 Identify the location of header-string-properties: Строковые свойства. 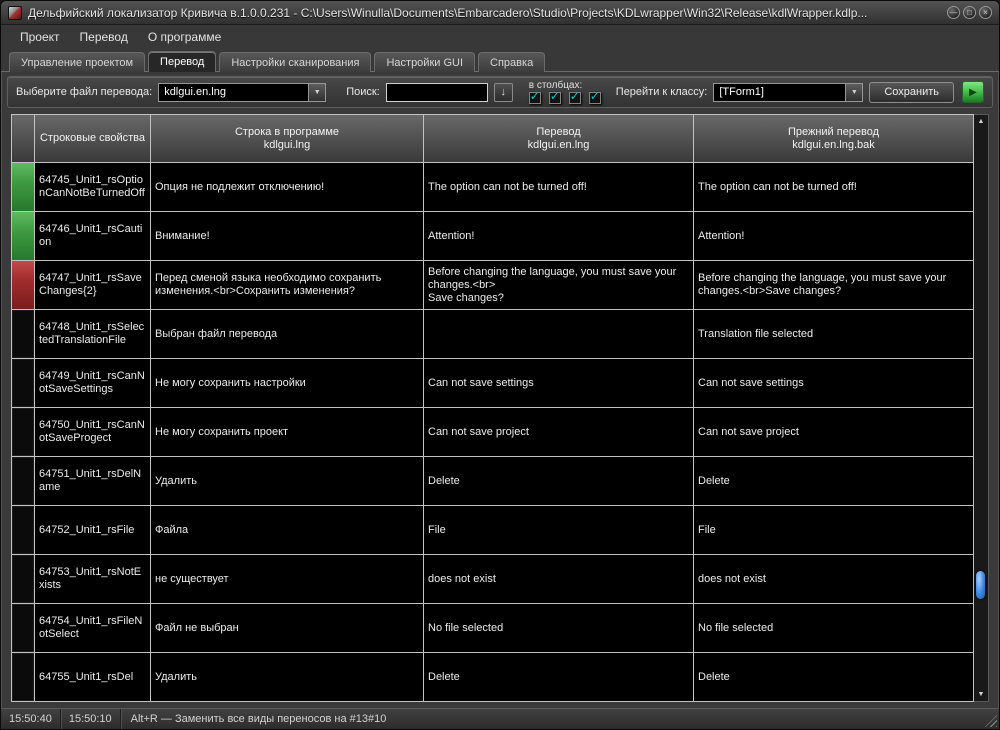
(93, 138).